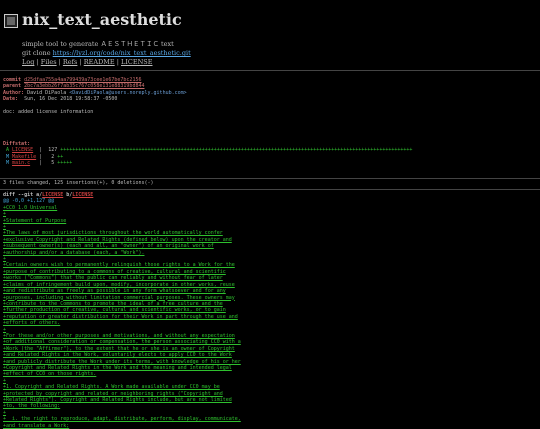 Image resolution: width=540 pixels, height=429 pixels. Describe the element at coordinates (49, 62) in the screenshot. I see `nav-files-link: Files` at that location.